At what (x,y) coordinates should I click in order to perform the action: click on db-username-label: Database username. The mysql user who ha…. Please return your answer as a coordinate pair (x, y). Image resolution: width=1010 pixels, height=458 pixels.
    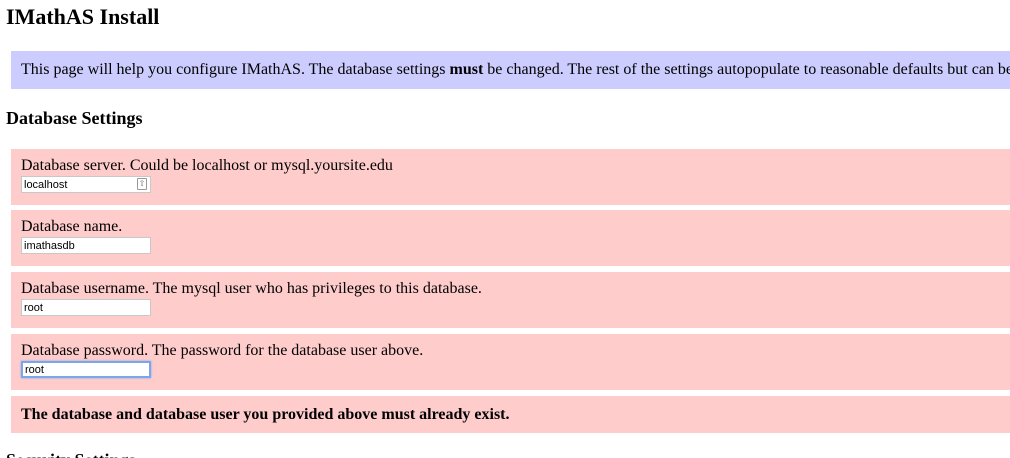
    Looking at the image, I should click on (251, 288).